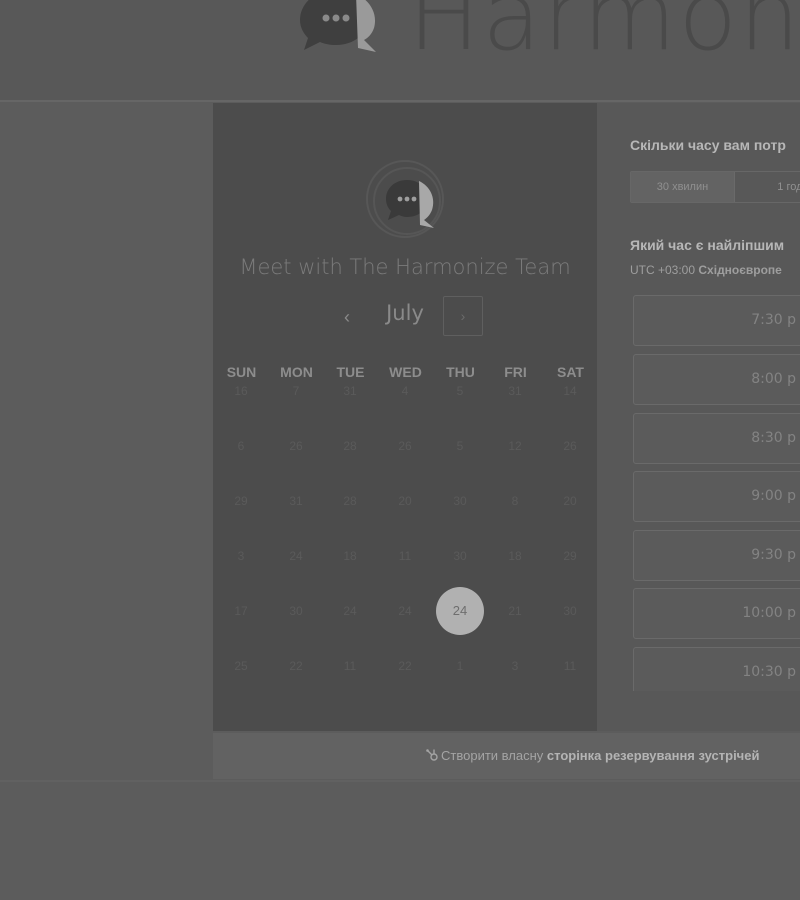 The width and height of the screenshot is (800, 900). Describe the element at coordinates (241, 372) in the screenshot. I see `weekday-label: SUN` at that location.